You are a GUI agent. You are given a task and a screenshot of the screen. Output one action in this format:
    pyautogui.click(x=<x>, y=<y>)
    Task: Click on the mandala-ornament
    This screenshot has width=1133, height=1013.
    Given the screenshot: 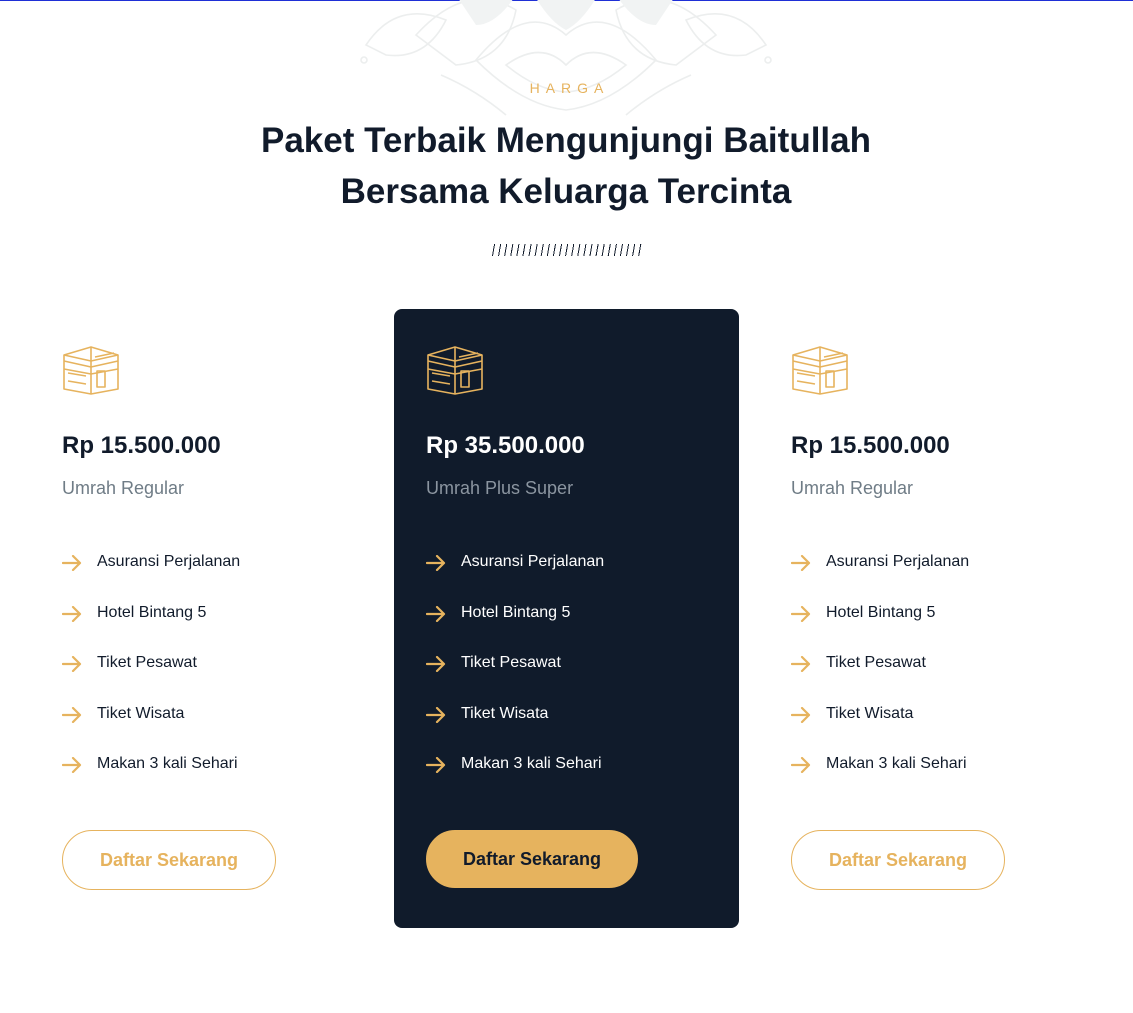 What is the action you would take?
    pyautogui.click(x=566, y=58)
    